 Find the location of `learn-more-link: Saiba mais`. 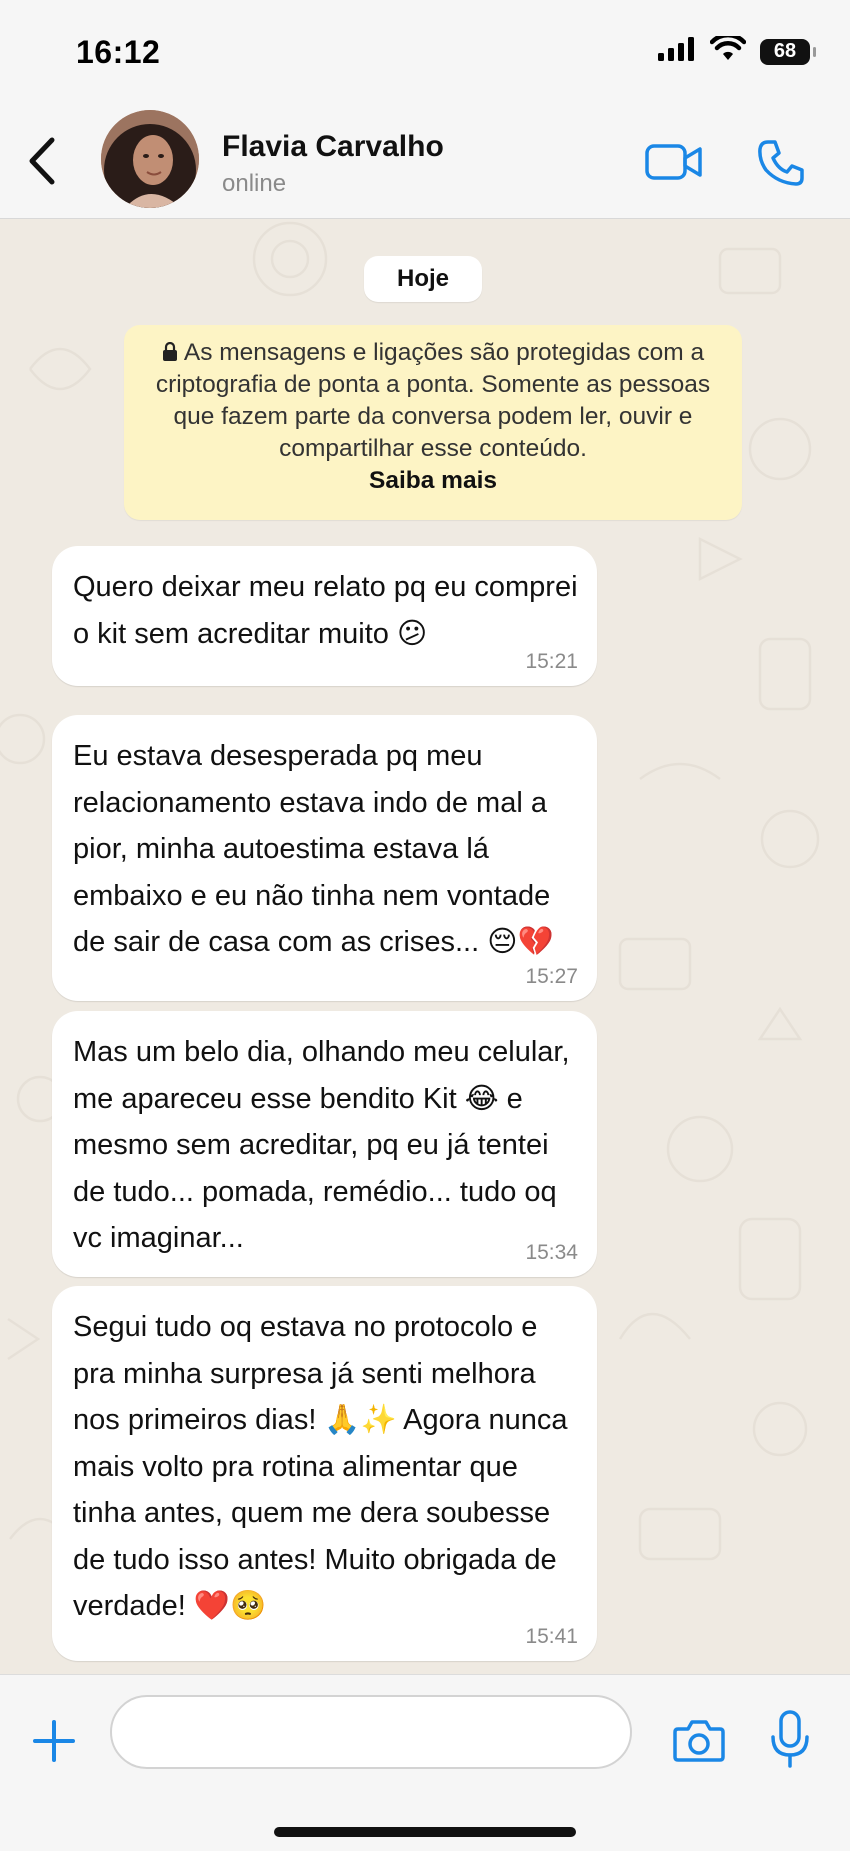

learn-more-link: Saiba mais is located at coordinates (433, 481).